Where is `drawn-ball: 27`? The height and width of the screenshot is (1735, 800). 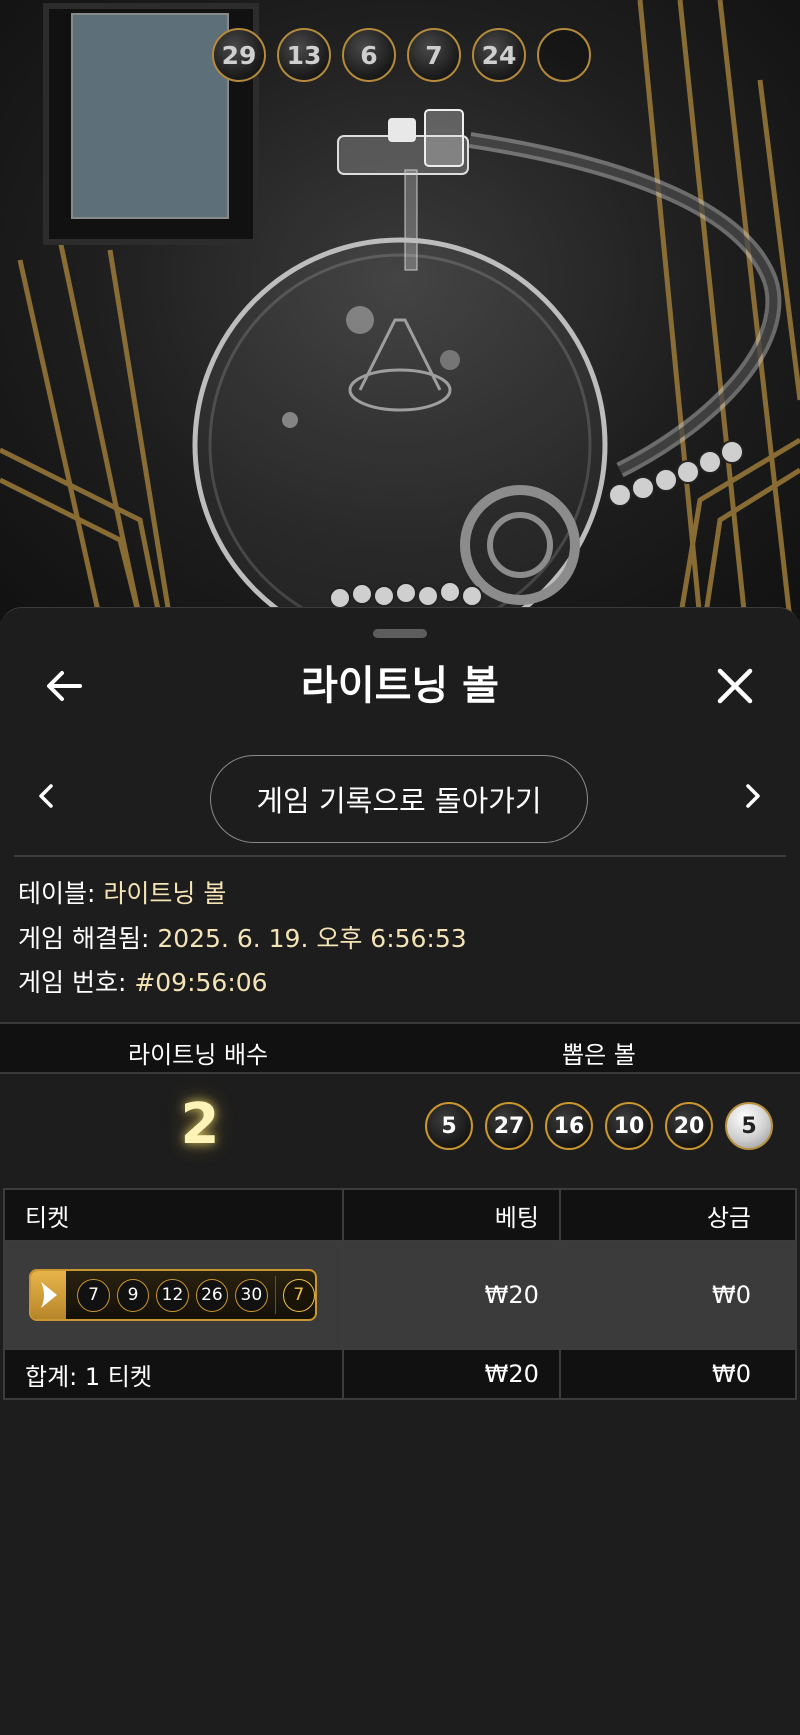 drawn-ball: 27 is located at coordinates (509, 1126).